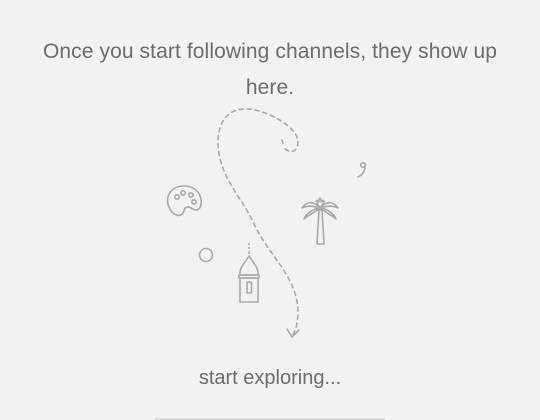 The image size is (540, 420). What do you see at coordinates (185, 200) in the screenshot?
I see `palette-icon` at bounding box center [185, 200].